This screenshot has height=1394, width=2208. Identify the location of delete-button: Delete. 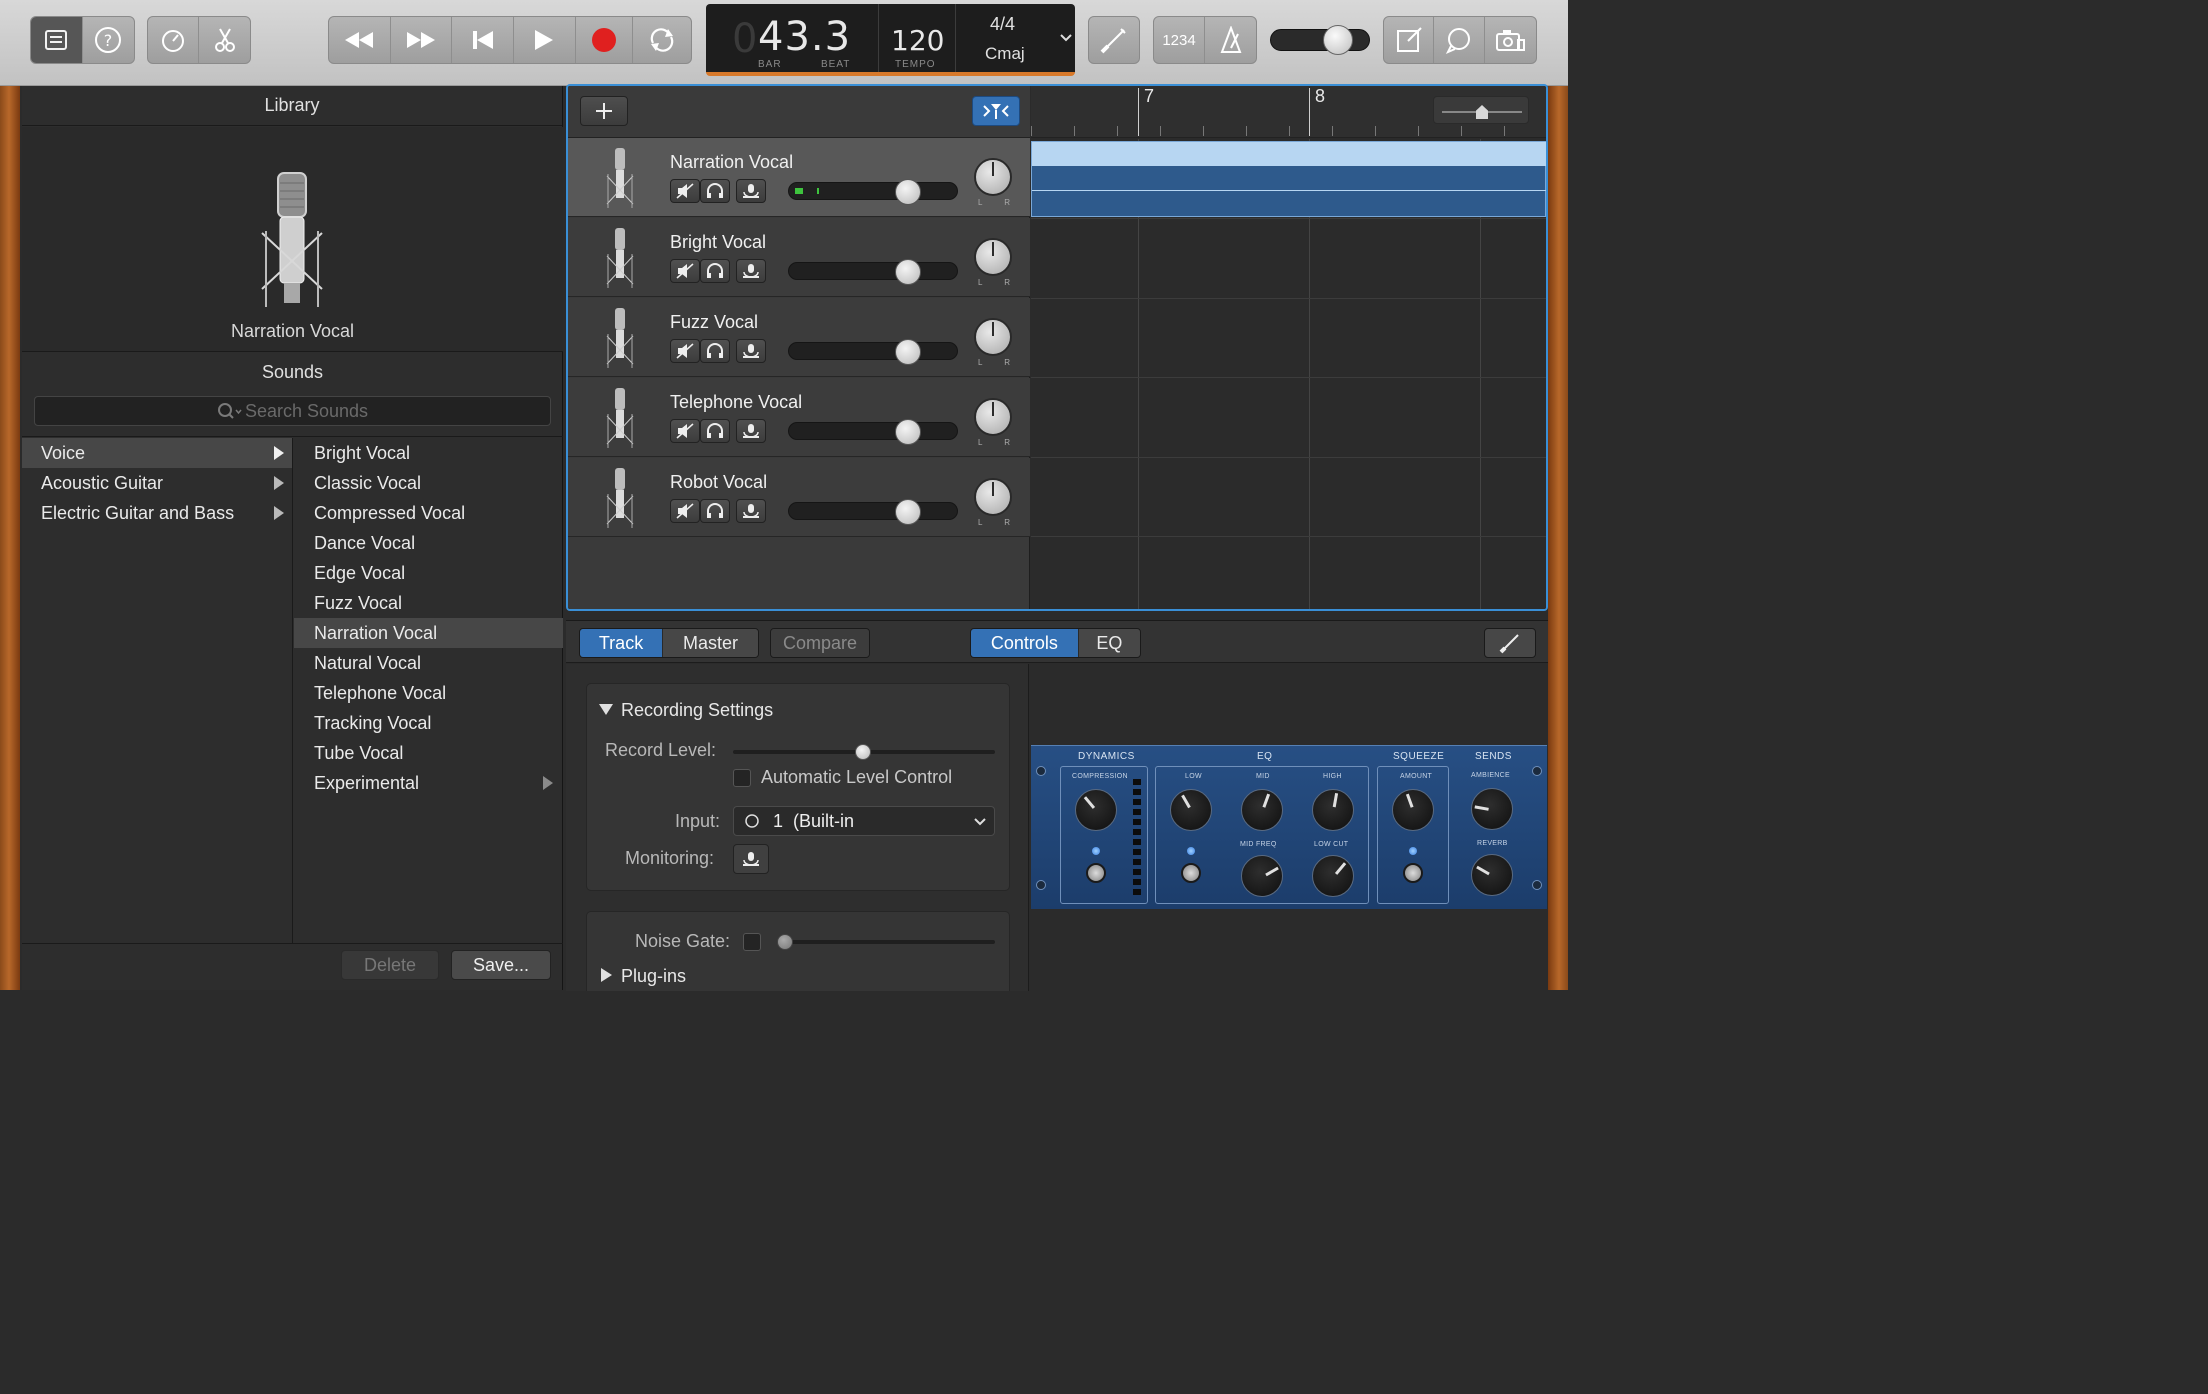
(390, 965).